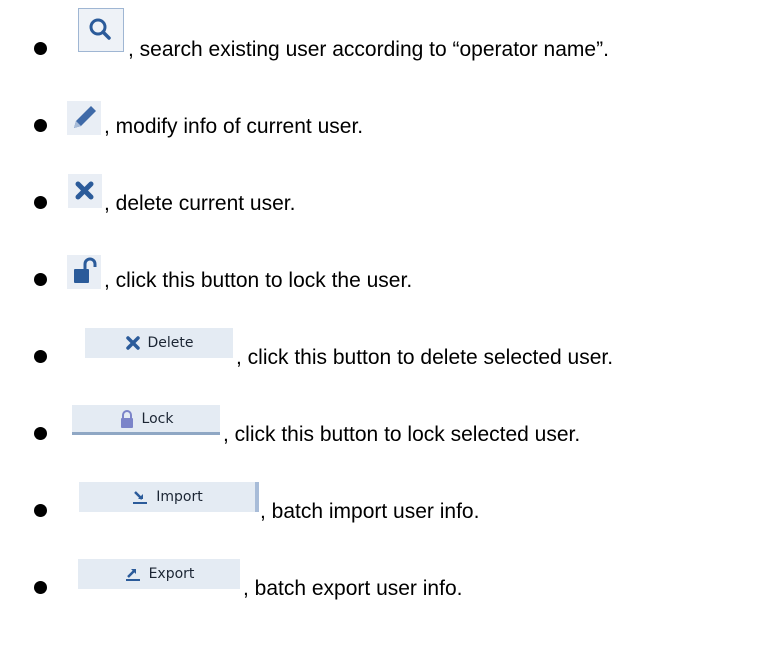 Image resolution: width=770 pixels, height=653 pixels. I want to click on pencil-icon, so click(85, 117).